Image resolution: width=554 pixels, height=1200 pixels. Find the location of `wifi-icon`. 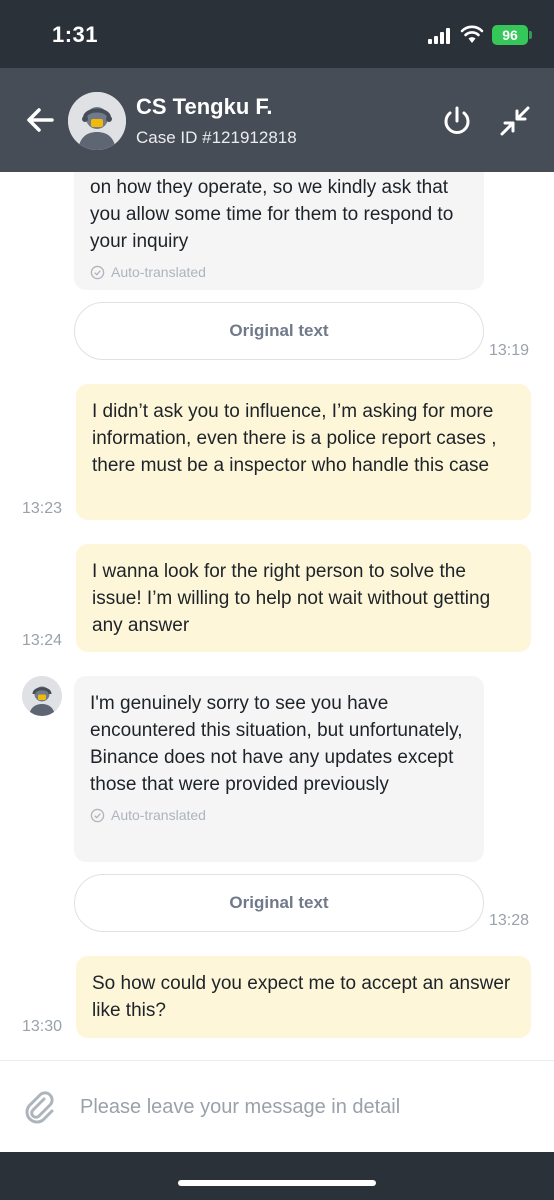

wifi-icon is located at coordinates (472, 34).